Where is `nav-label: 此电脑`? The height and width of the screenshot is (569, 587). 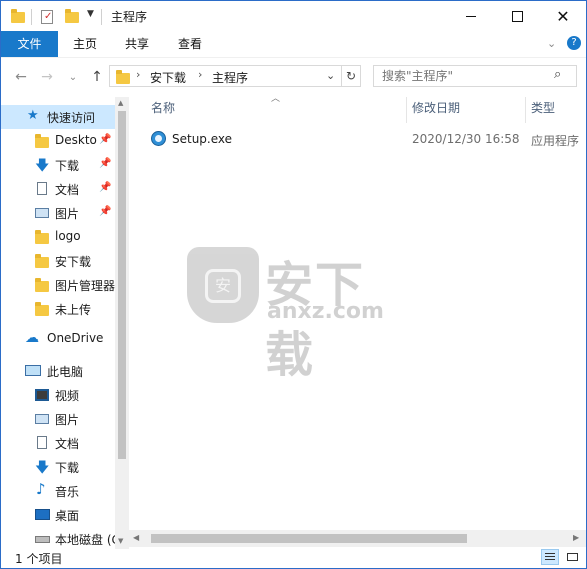
nav-label: 此电脑 is located at coordinates (65, 372).